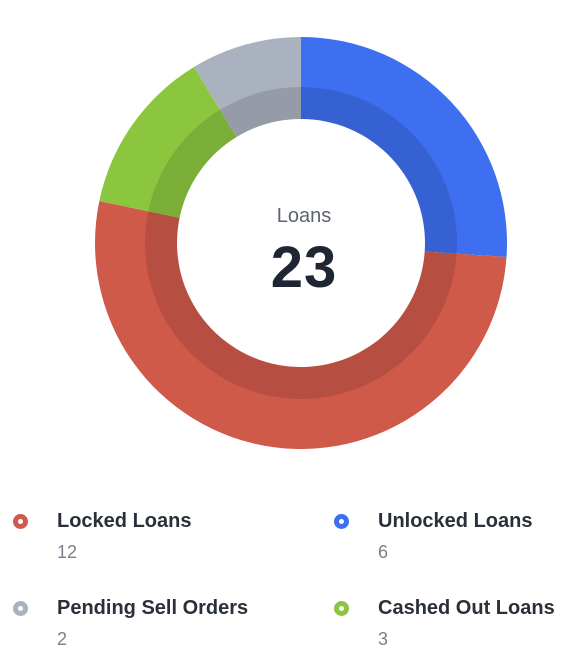 This screenshot has width=588, height=664. What do you see at coordinates (455, 521) in the screenshot?
I see `legend-label: Unlocked Loans` at bounding box center [455, 521].